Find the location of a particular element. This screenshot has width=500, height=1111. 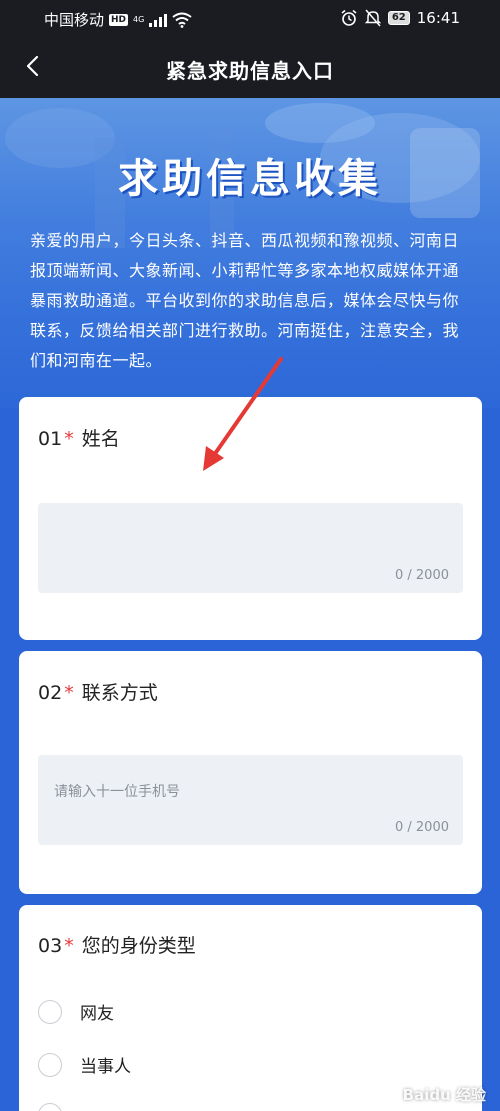

question-number: 02 is located at coordinates (50, 693).